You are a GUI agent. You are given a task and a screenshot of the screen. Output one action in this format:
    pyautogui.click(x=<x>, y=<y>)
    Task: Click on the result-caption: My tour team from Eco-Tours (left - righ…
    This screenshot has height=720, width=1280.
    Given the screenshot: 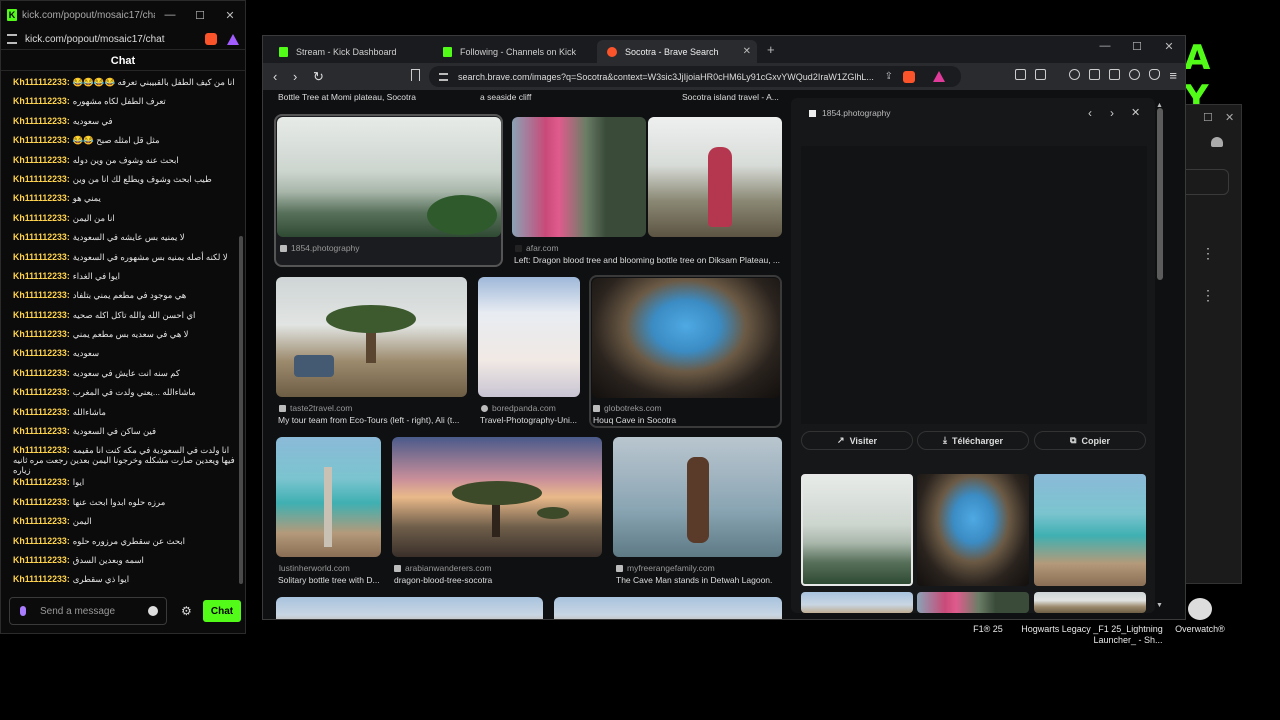 What is the action you would take?
    pyautogui.click(x=373, y=420)
    